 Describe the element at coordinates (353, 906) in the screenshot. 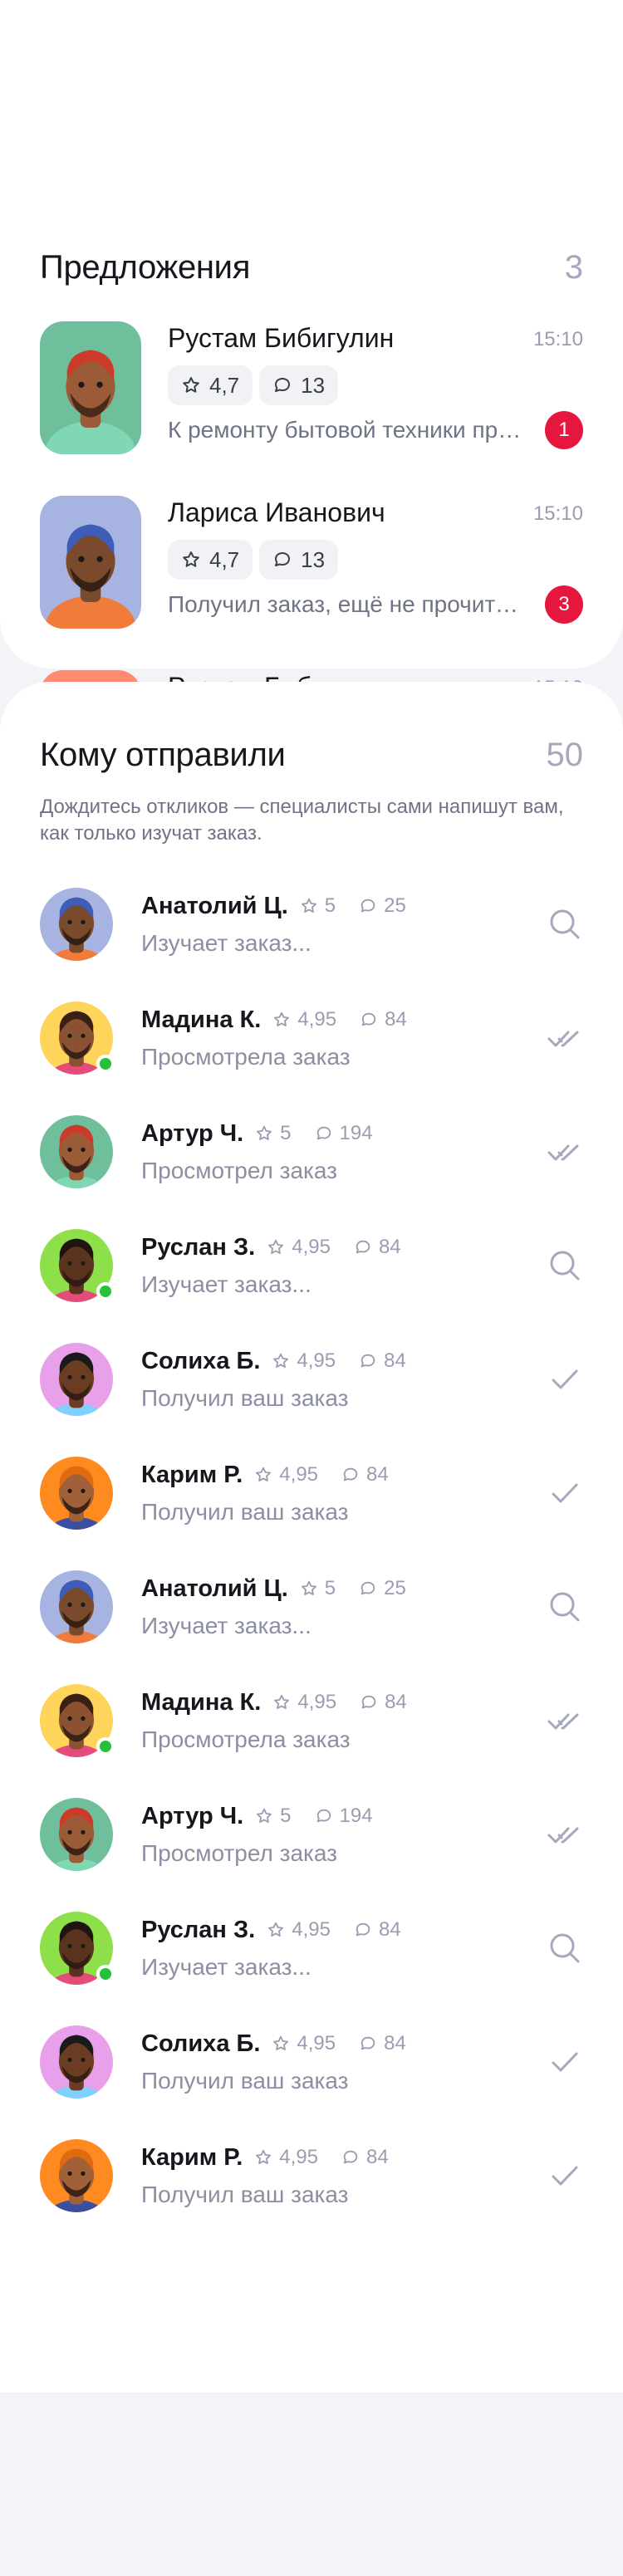

I see `specialist-meta: 5 25` at that location.